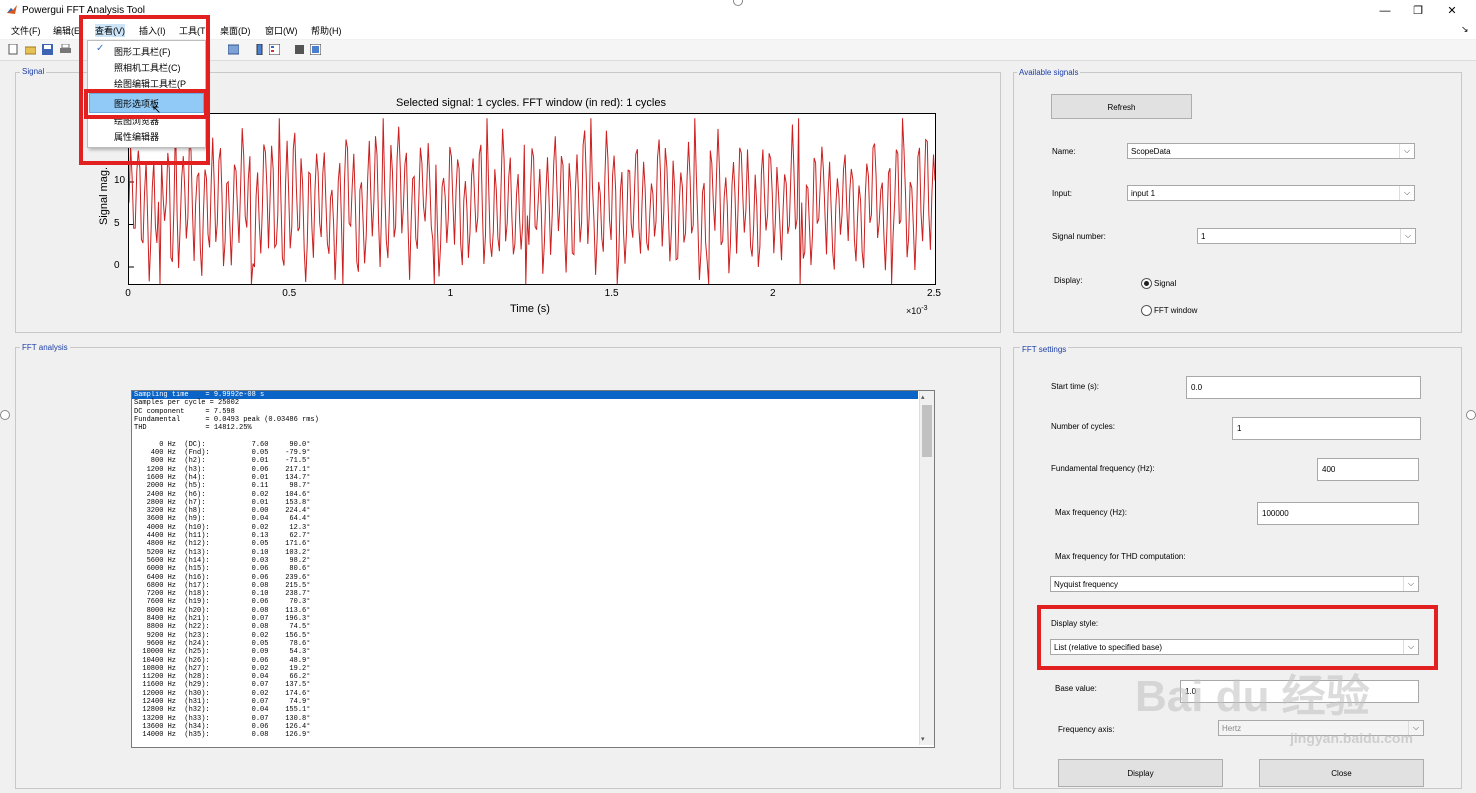 This screenshot has width=1476, height=793. What do you see at coordinates (1062, 193) in the screenshot?
I see `input-label: Input:` at bounding box center [1062, 193].